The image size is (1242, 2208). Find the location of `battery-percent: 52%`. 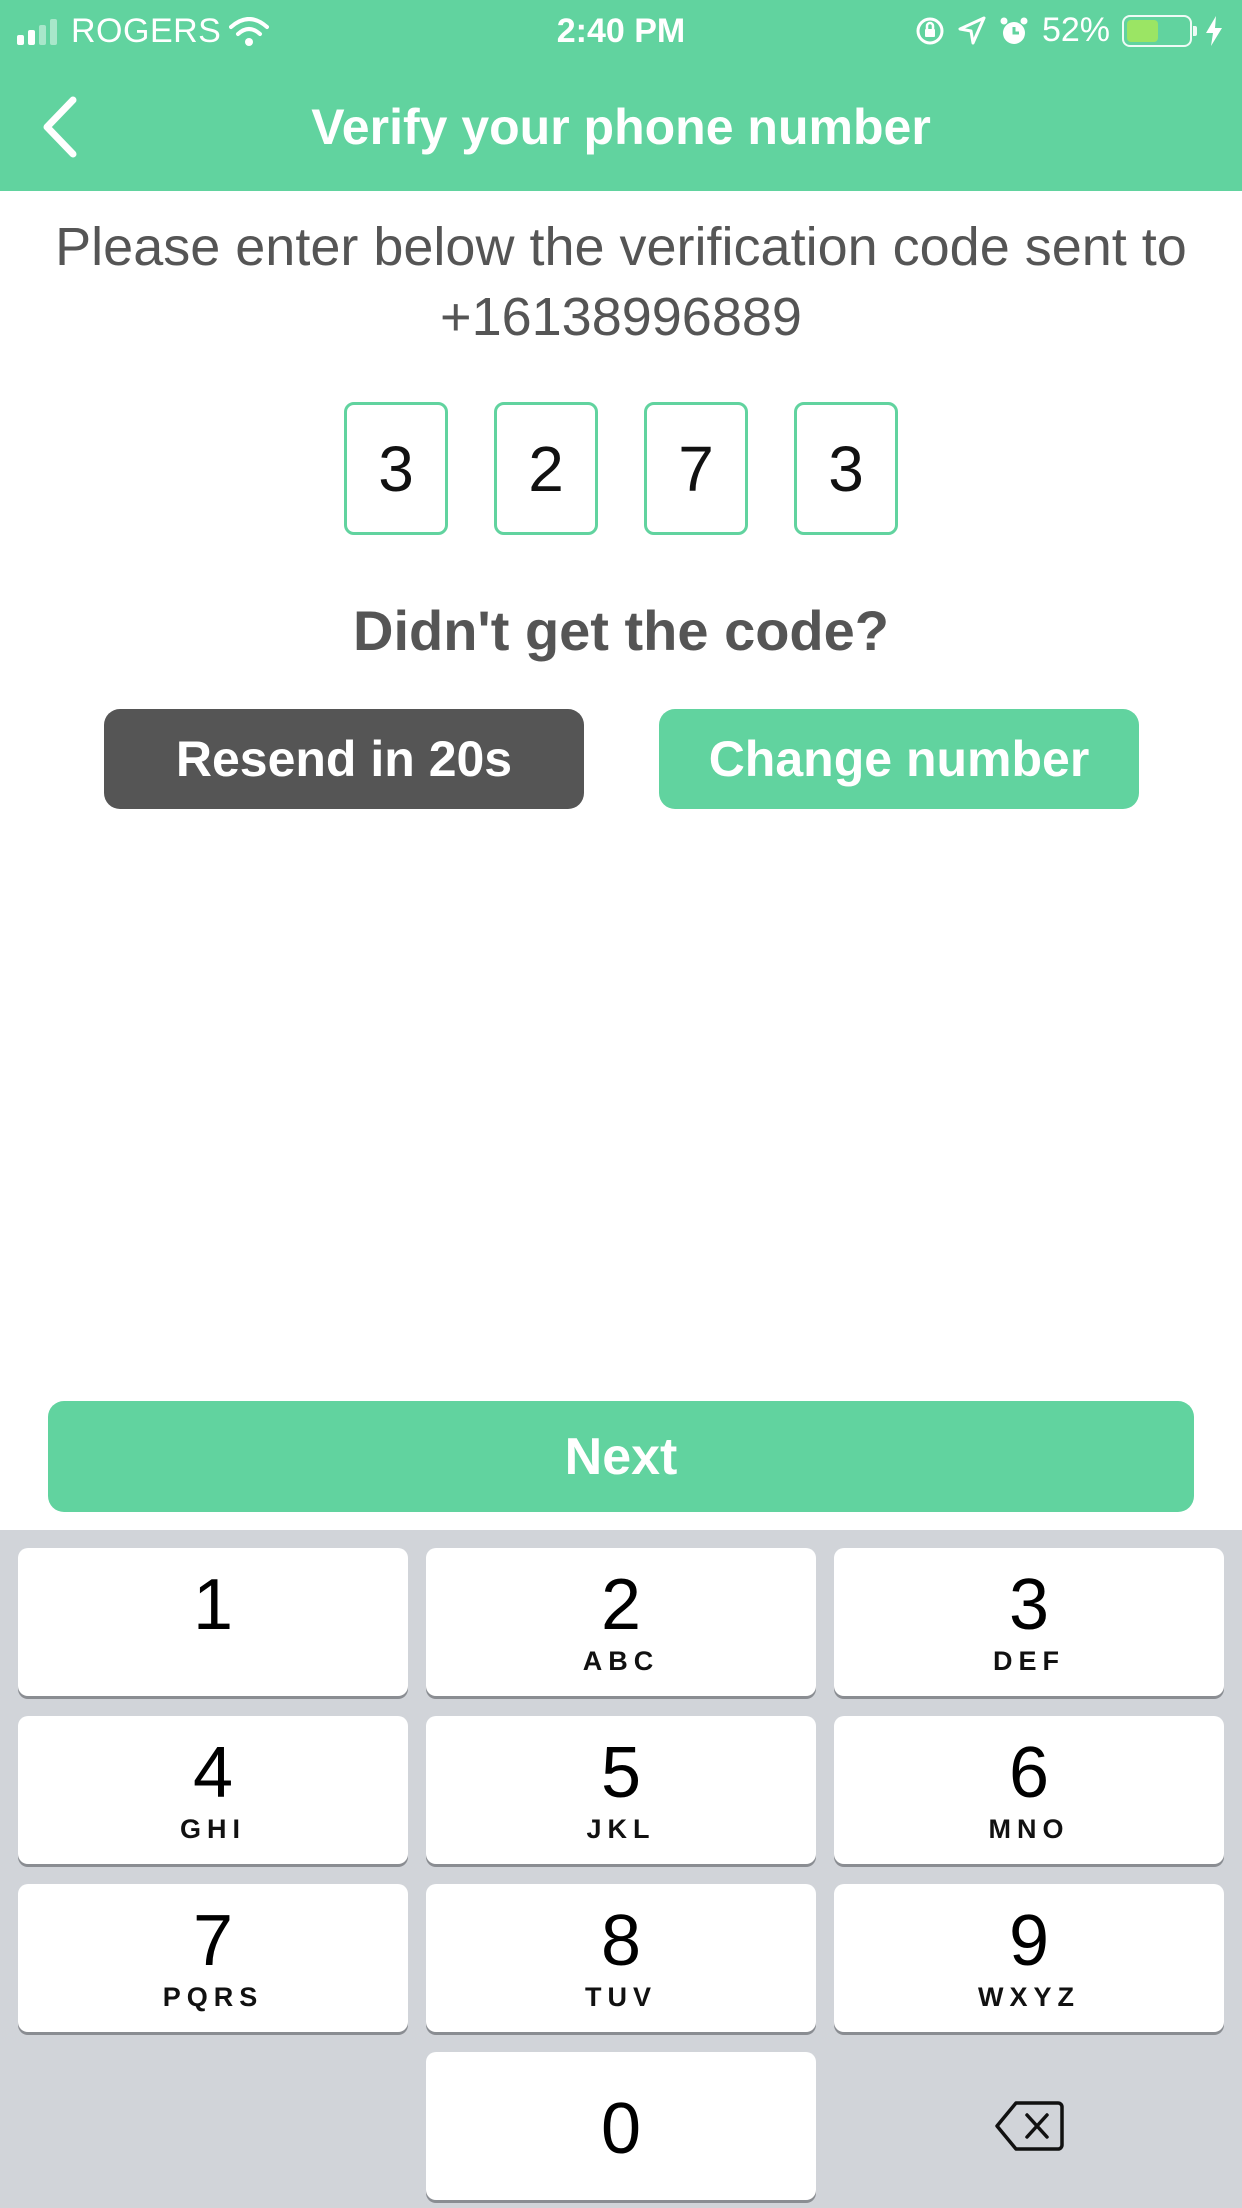

battery-percent: 52% is located at coordinates (1075, 30).